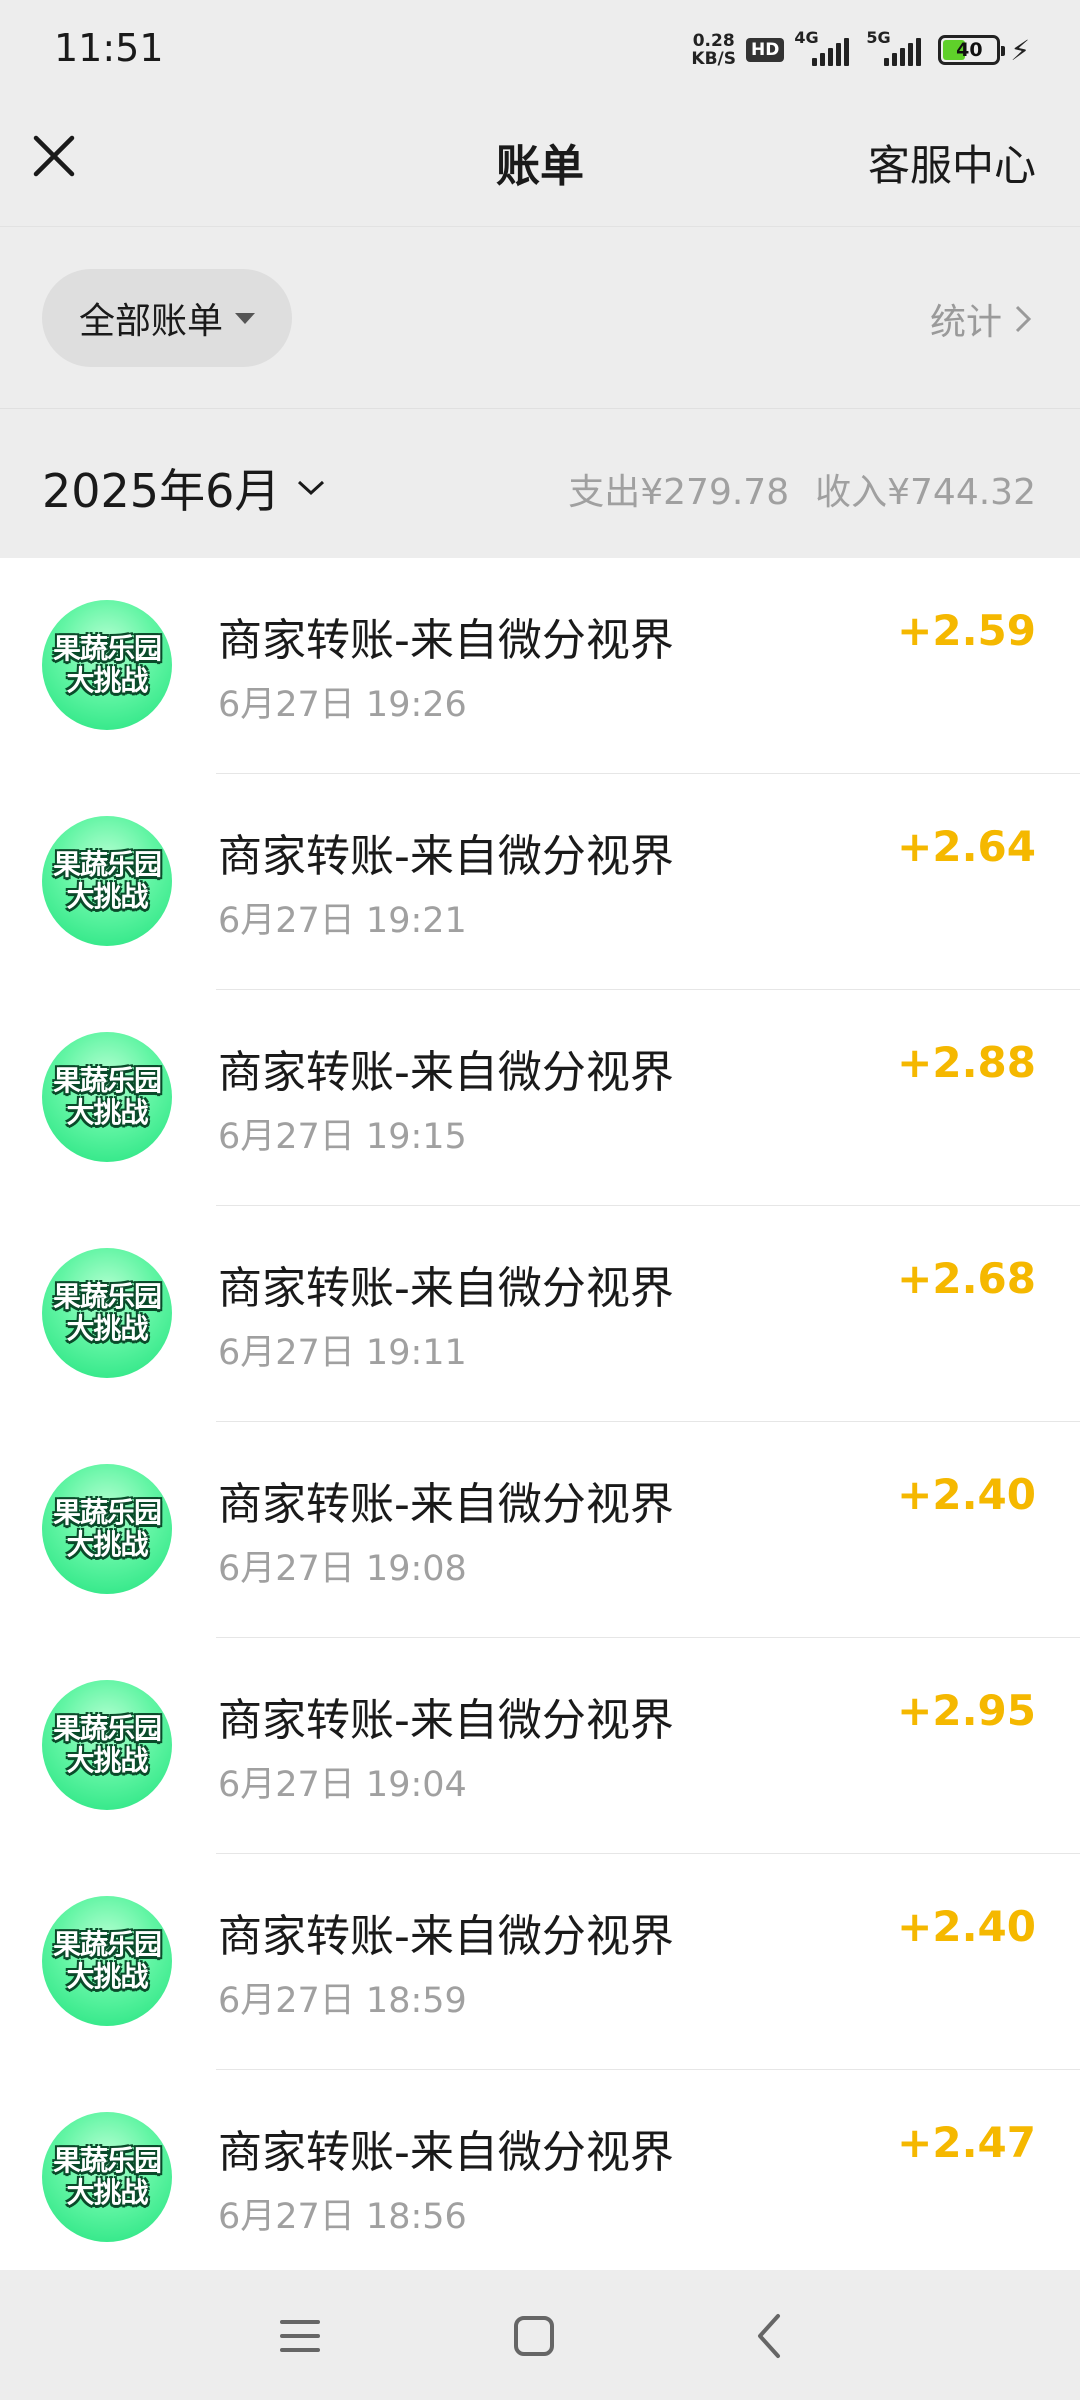 This screenshot has width=1080, height=2400. I want to click on top-nav: 账单 客服中心, so click(540, 163).